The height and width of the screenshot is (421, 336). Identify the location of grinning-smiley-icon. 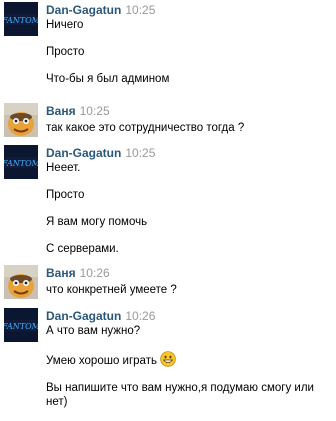
(168, 361).